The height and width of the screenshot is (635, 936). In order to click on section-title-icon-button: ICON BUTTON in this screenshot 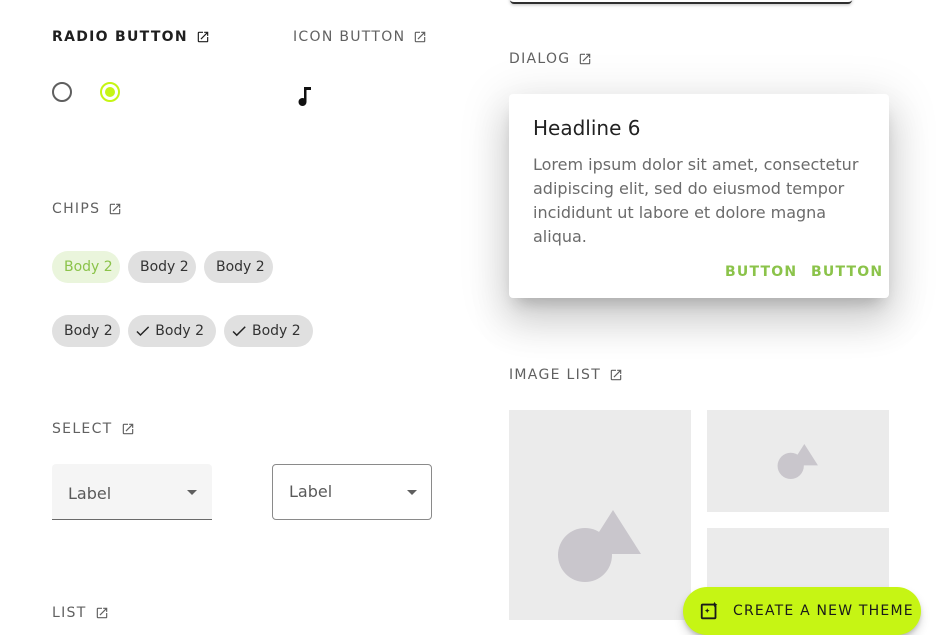, I will do `click(360, 37)`.